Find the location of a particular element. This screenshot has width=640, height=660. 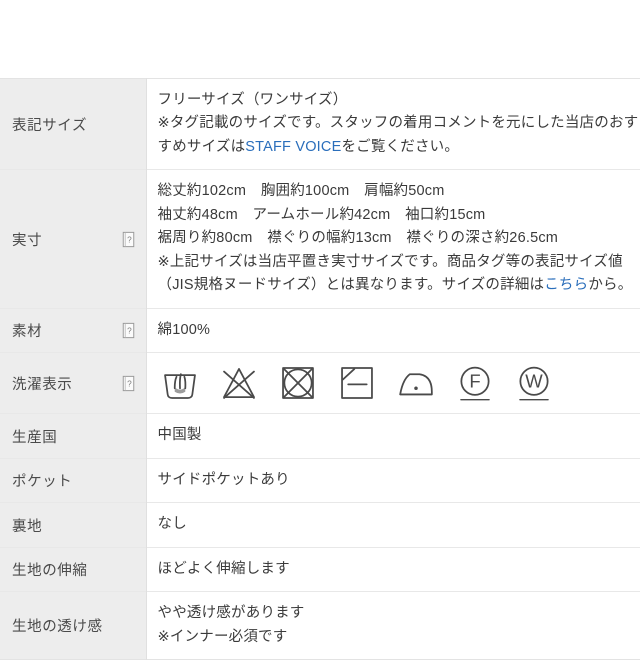

spec-value-material: 綿100% is located at coordinates (393, 330).